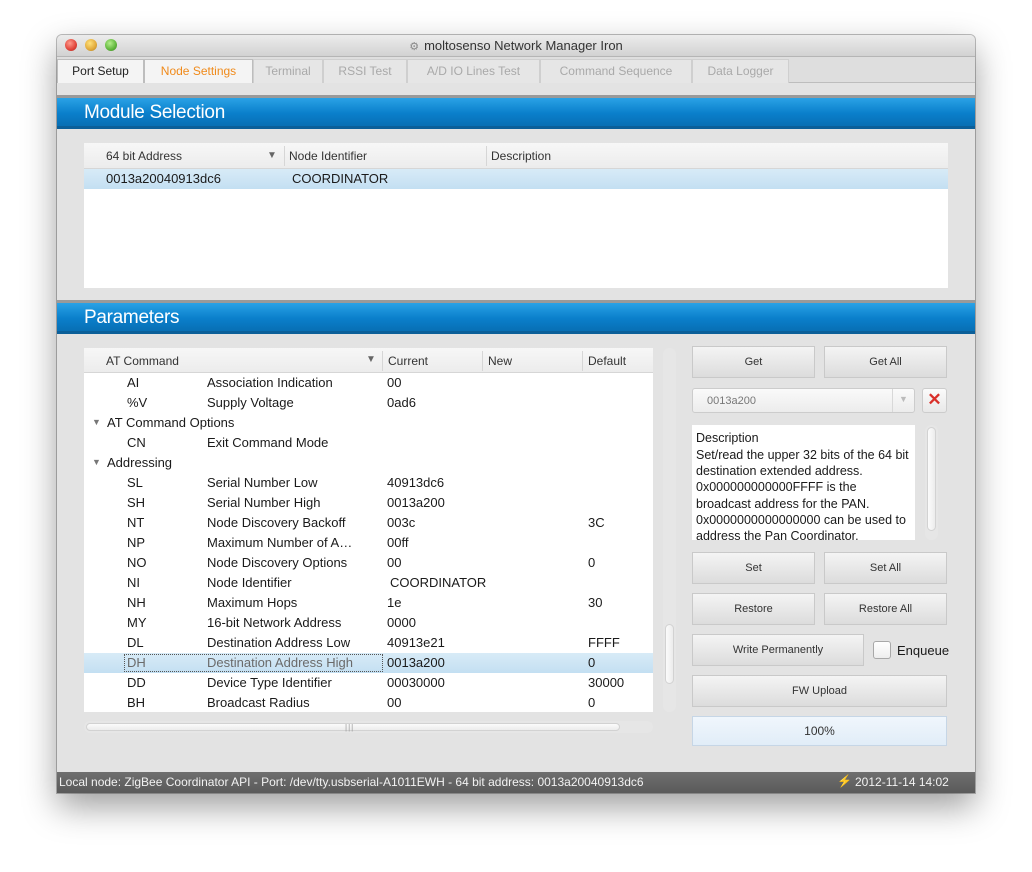  I want to click on section-title: Module Selection, so click(154, 112).